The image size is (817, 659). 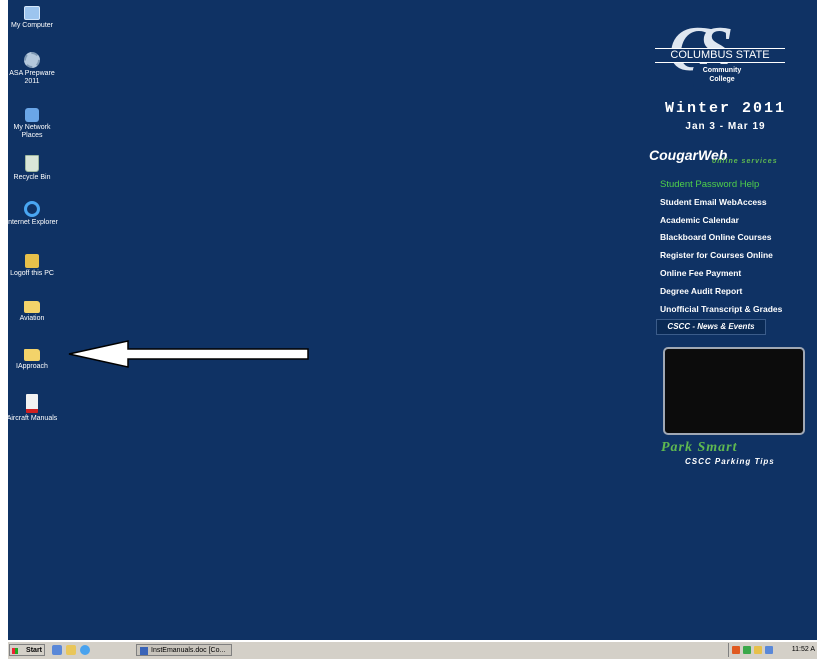 I want to click on desktop-icon-my-computer: My Computer, so click(x=33, y=17).